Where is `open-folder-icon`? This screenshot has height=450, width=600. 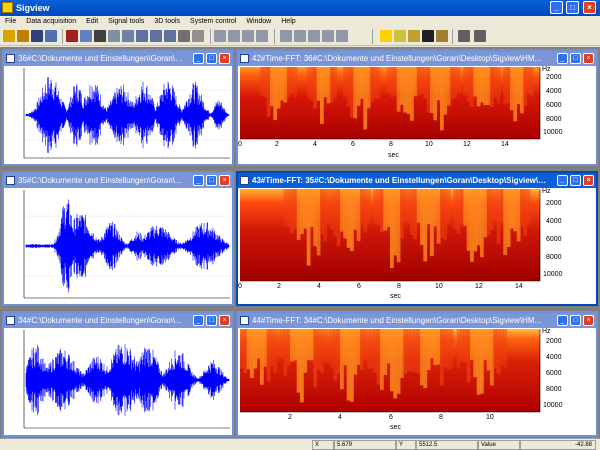 open-folder-icon is located at coordinates (9, 36).